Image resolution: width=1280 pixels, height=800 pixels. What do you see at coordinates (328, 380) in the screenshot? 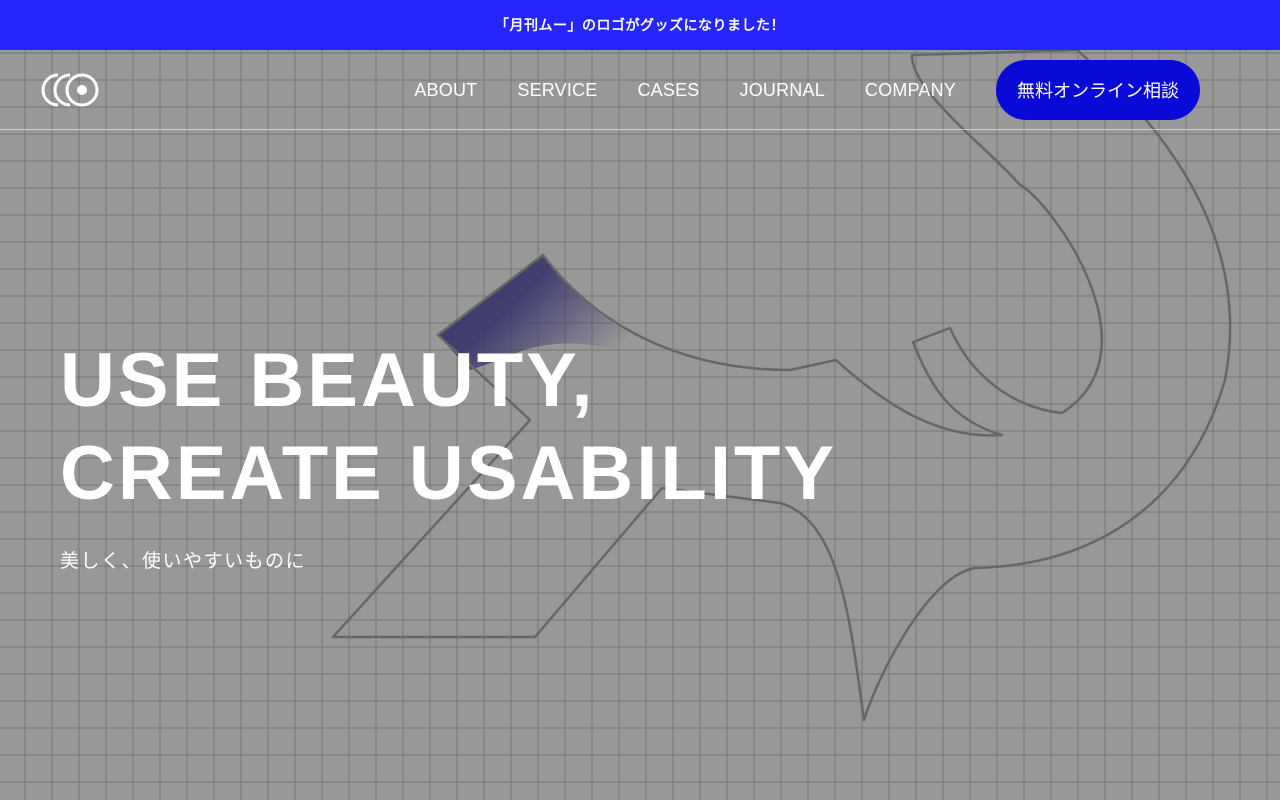
I see `hero-headline-line-1: USE BEAUTY,` at bounding box center [328, 380].